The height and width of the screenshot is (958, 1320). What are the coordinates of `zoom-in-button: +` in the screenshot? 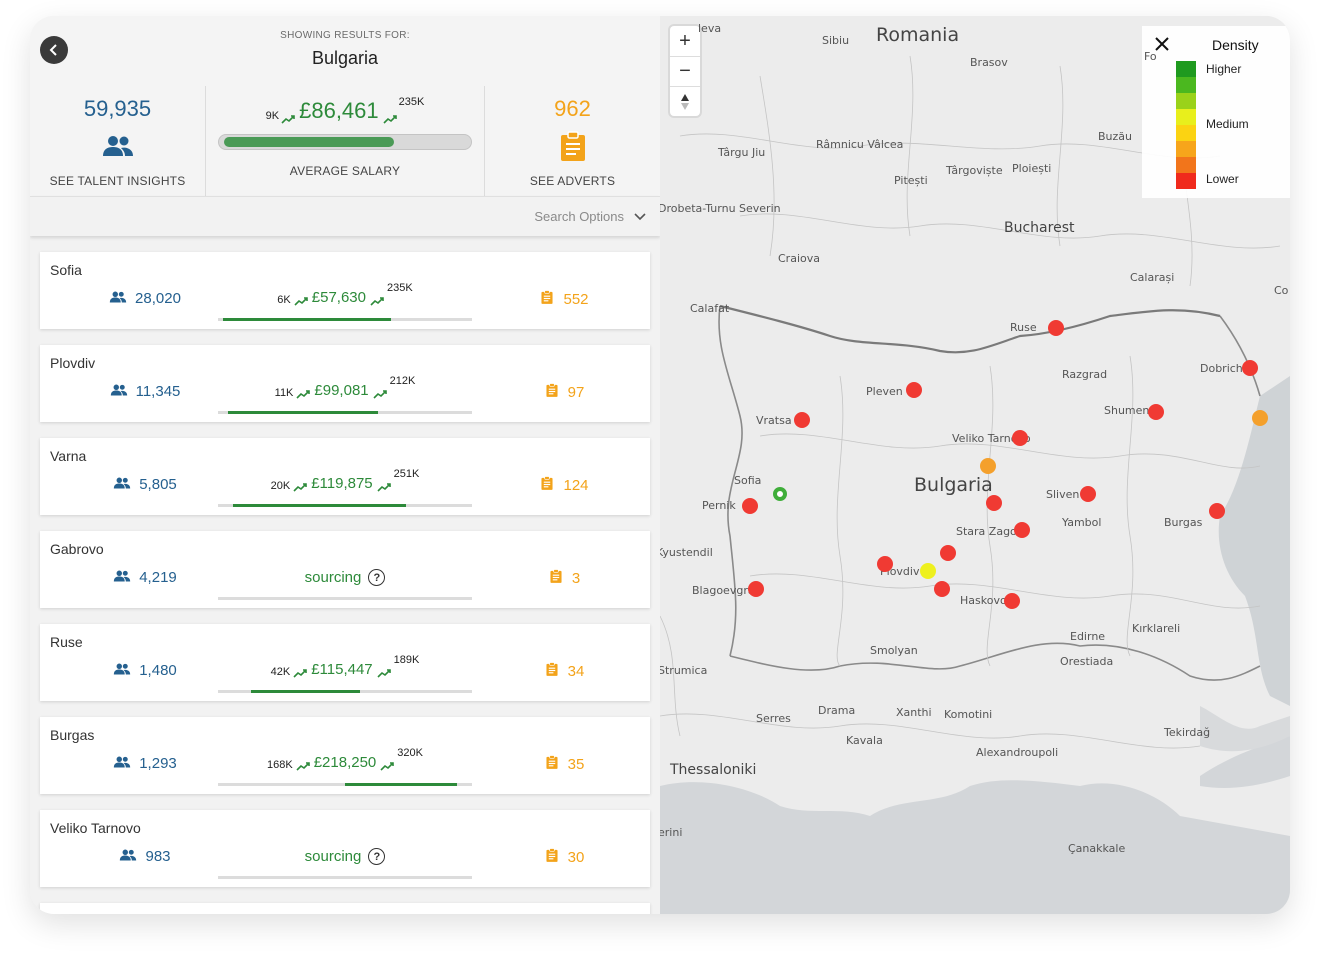 It's located at (685, 41).